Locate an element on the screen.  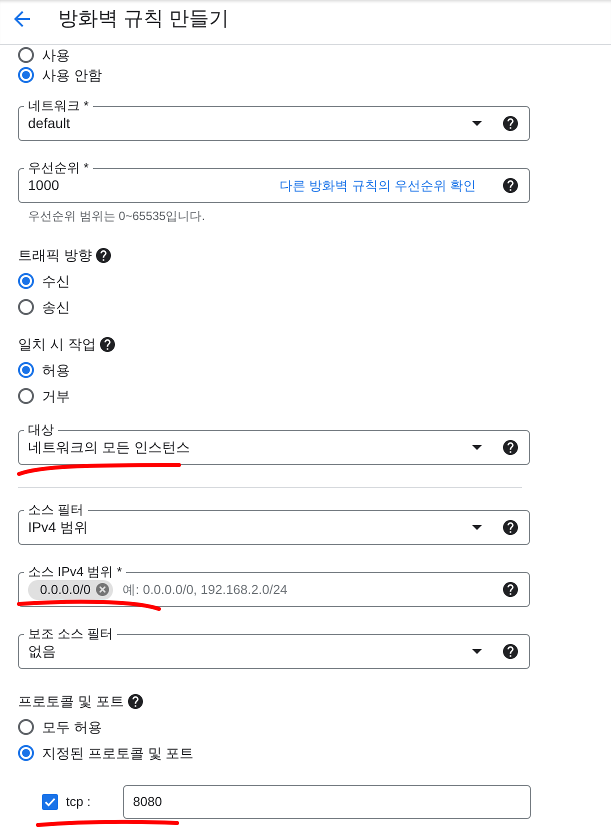
section-title: 일치 시 작업 is located at coordinates (57, 344).